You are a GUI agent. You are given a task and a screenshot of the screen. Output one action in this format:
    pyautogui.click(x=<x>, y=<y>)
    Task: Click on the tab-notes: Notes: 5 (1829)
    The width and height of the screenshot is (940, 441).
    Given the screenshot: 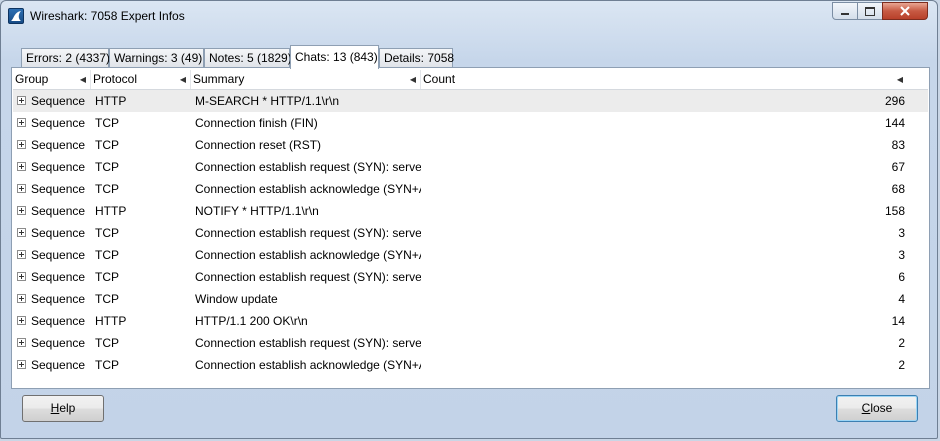 What is the action you would take?
    pyautogui.click(x=248, y=58)
    